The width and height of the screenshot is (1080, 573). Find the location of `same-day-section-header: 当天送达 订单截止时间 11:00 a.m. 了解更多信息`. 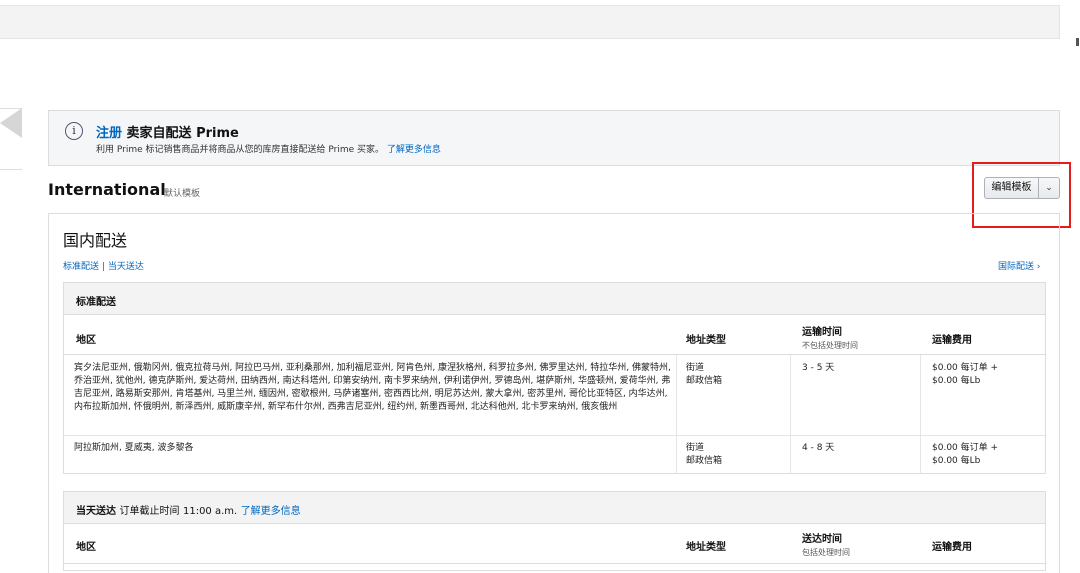

same-day-section-header: 当天送达 订单截止时间 11:00 a.m. 了解更多信息 is located at coordinates (554, 508).